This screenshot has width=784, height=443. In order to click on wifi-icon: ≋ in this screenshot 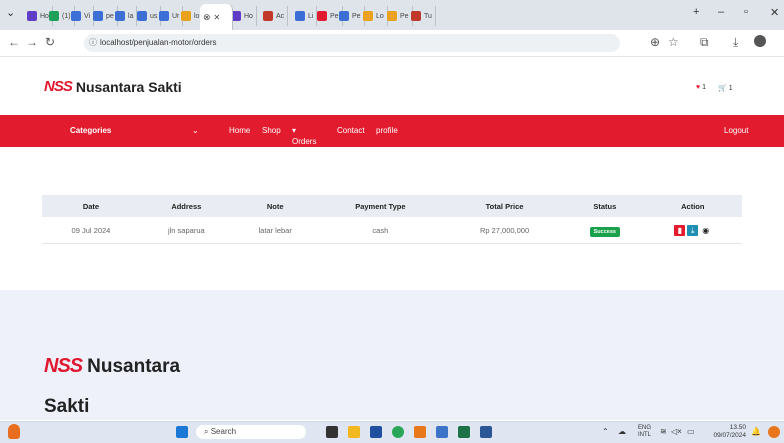, I will do `click(663, 431)`.